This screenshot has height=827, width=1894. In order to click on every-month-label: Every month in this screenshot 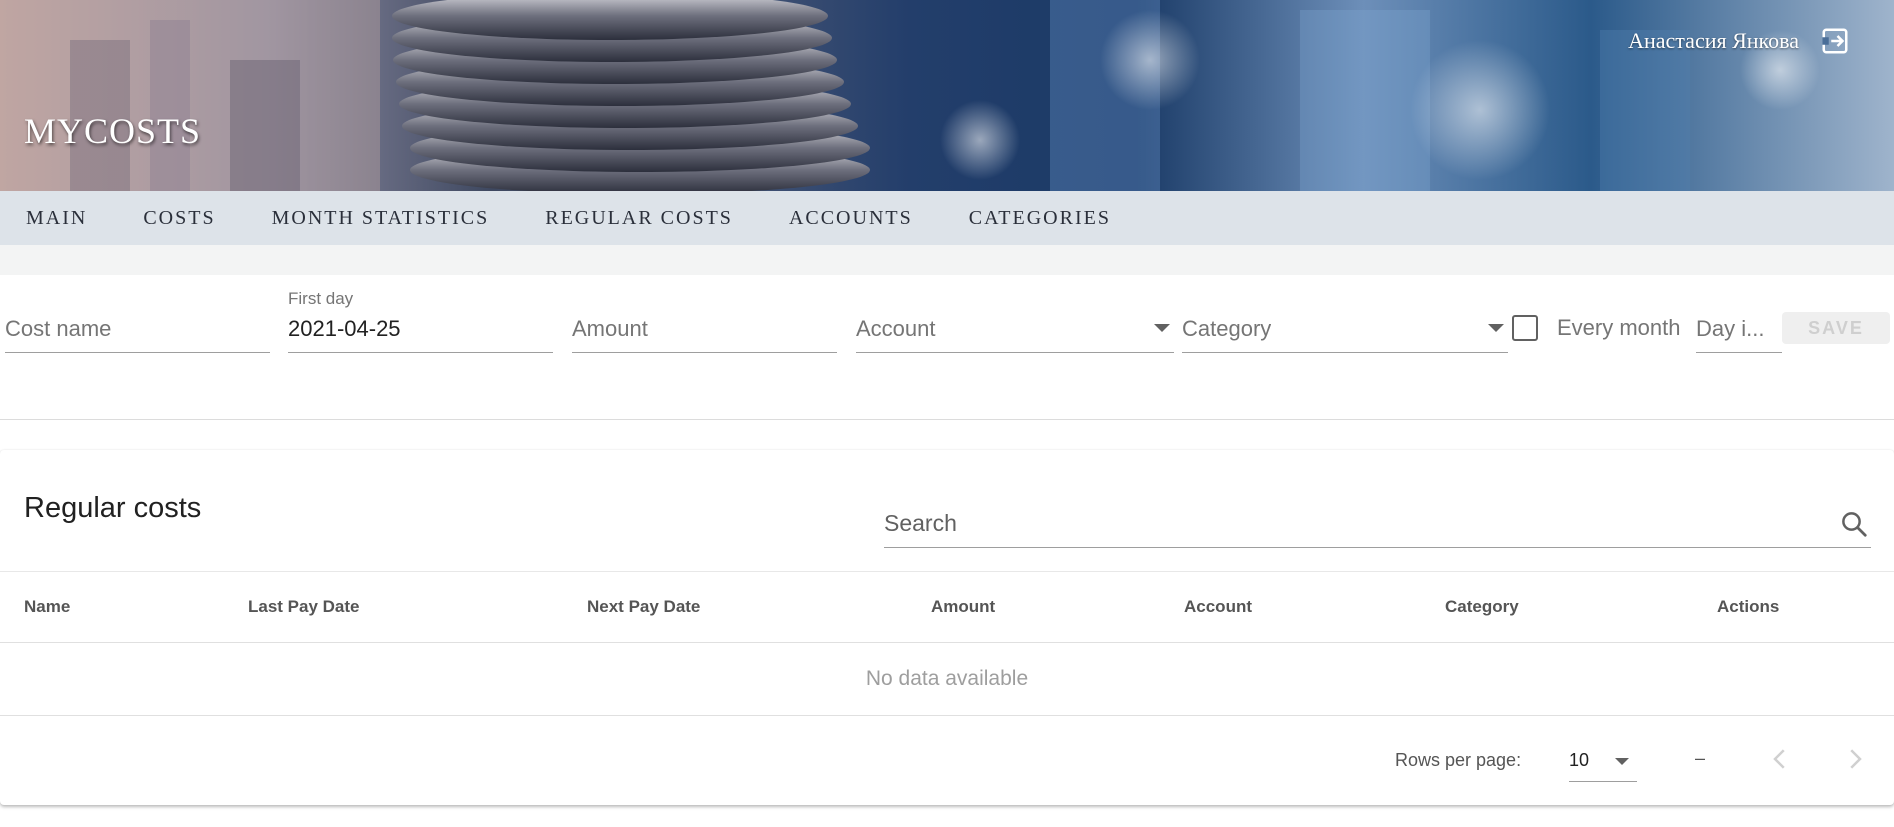, I will do `click(1619, 327)`.